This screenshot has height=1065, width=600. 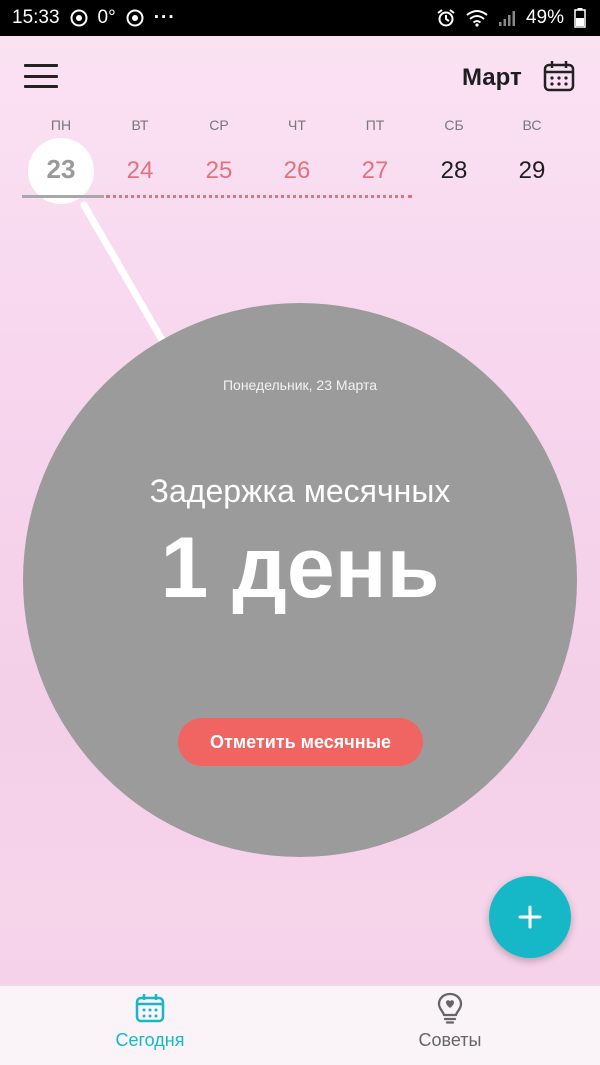 What do you see at coordinates (300, 742) in the screenshot?
I see `mark-period-button: Отметить месячные` at bounding box center [300, 742].